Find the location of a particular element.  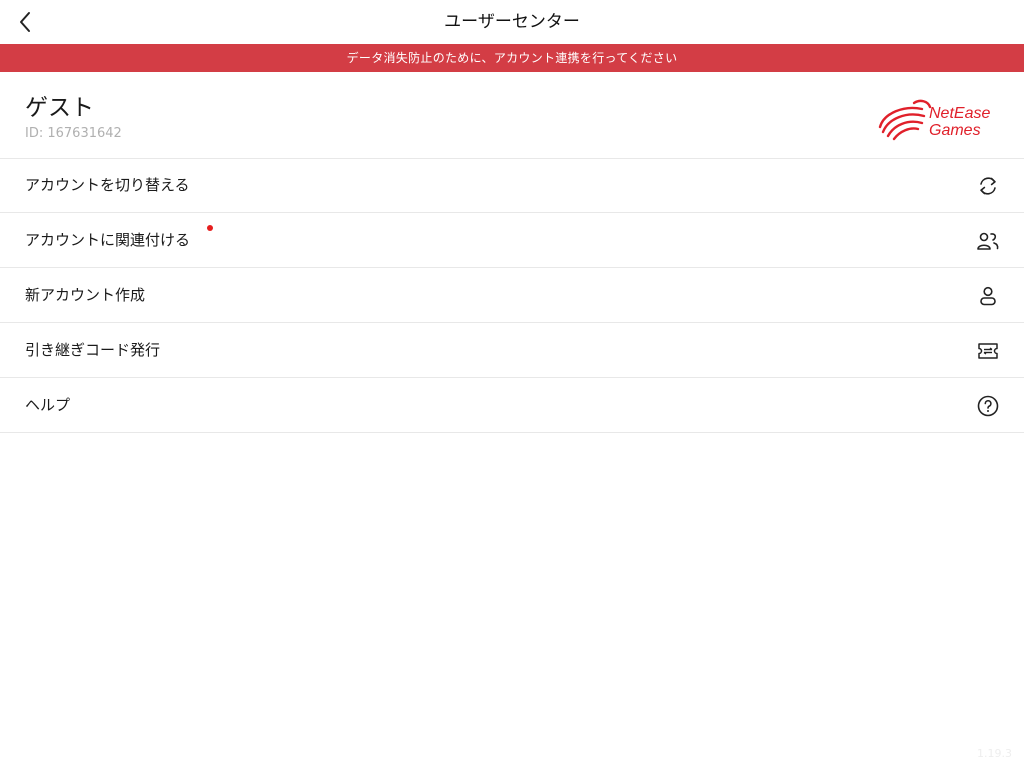

menu-item-label: アカウントに関連付ける is located at coordinates (108, 240).